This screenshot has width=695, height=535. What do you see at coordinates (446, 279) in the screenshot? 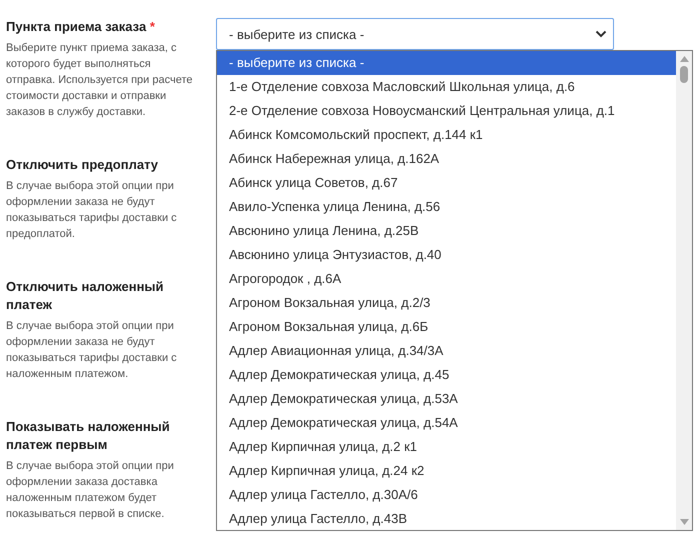
I see `dropdown-option: Агрогородок , д.6А` at bounding box center [446, 279].